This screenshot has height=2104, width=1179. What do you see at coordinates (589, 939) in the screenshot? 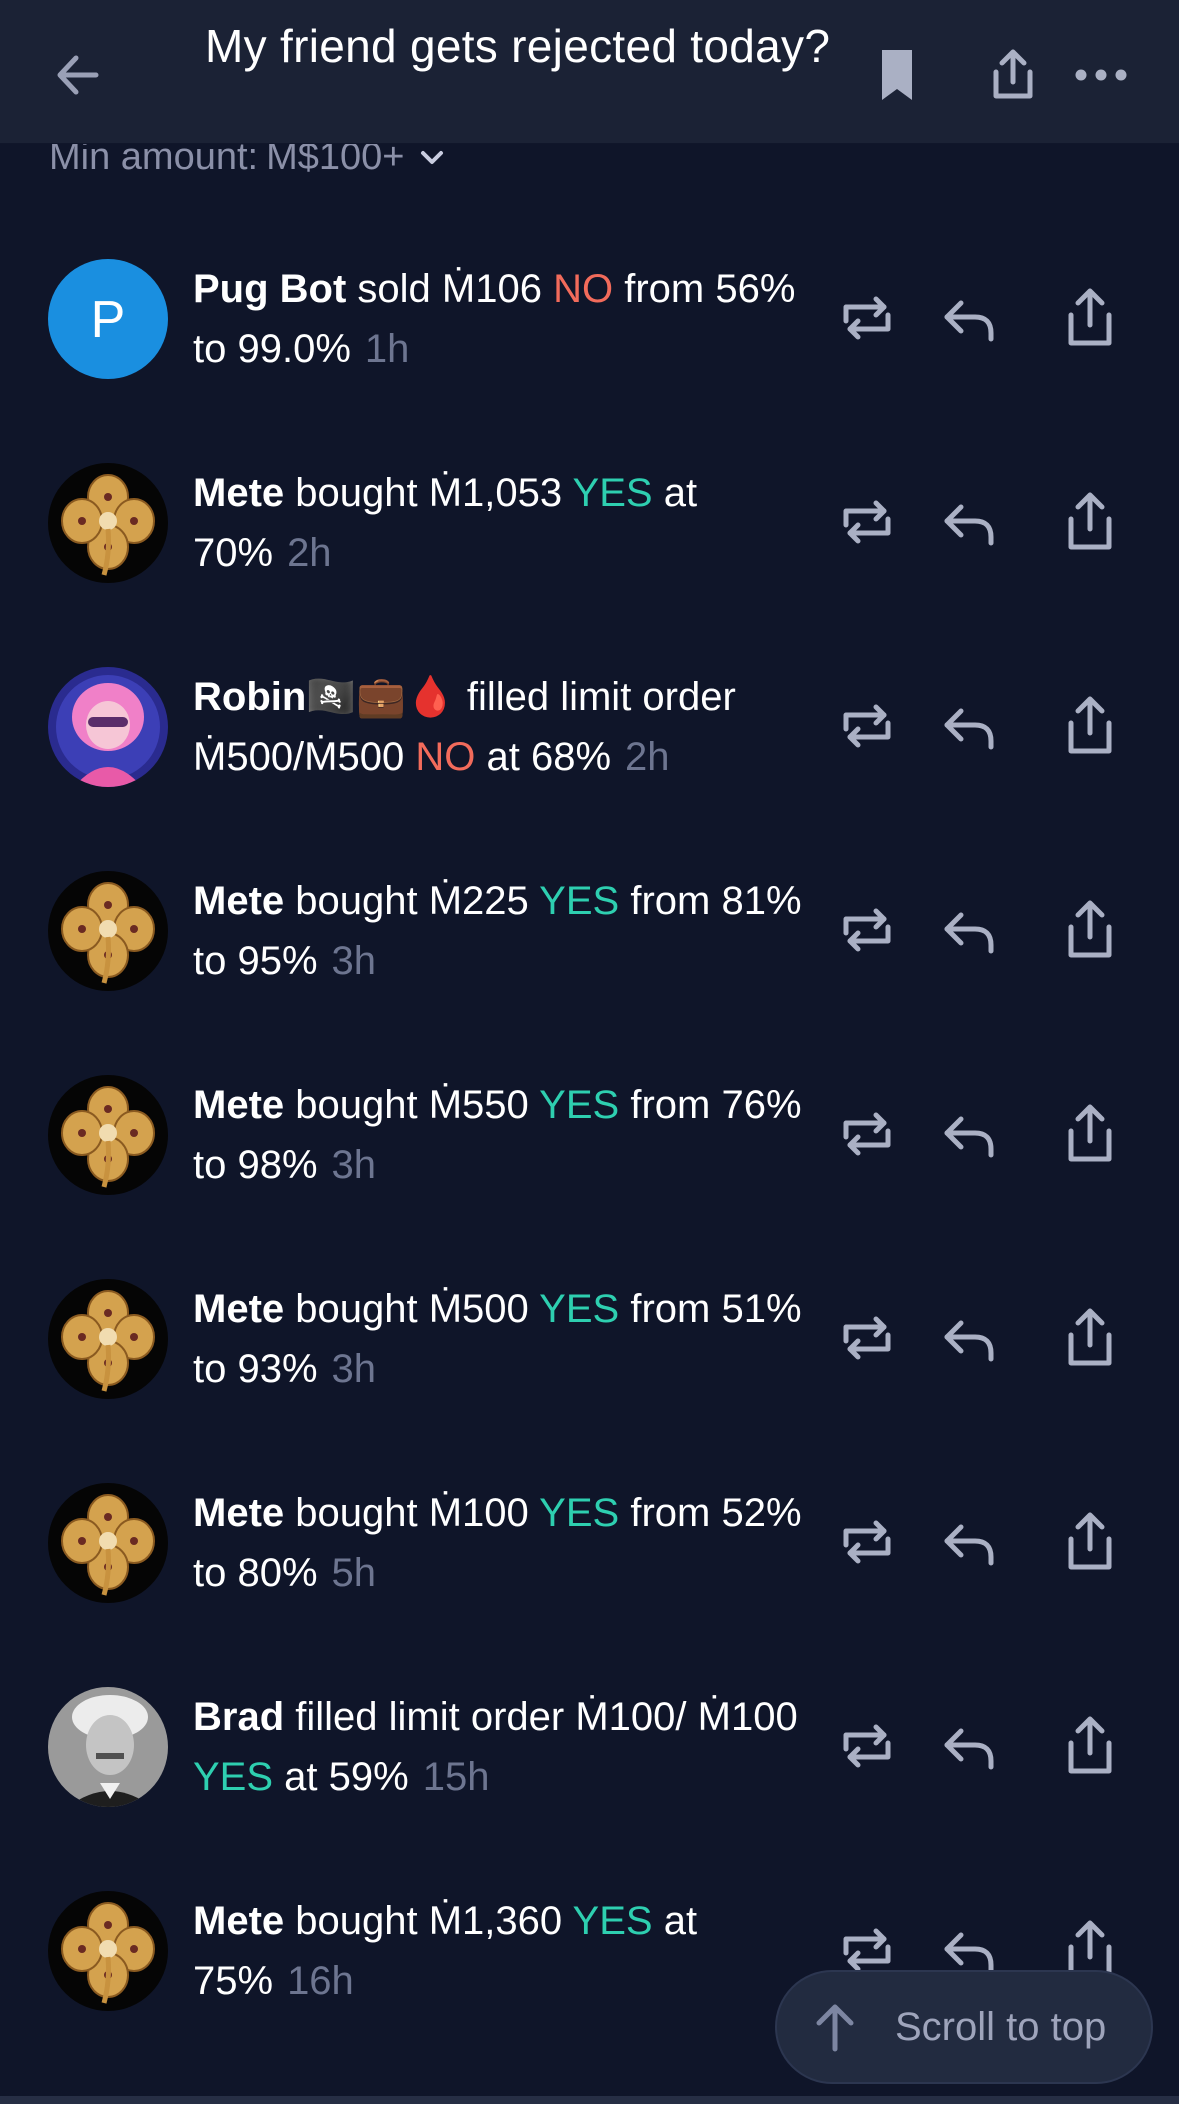
I see `feed-item: Mete bought Ṁ225 YES from 81% to 95% 3h` at bounding box center [589, 939].